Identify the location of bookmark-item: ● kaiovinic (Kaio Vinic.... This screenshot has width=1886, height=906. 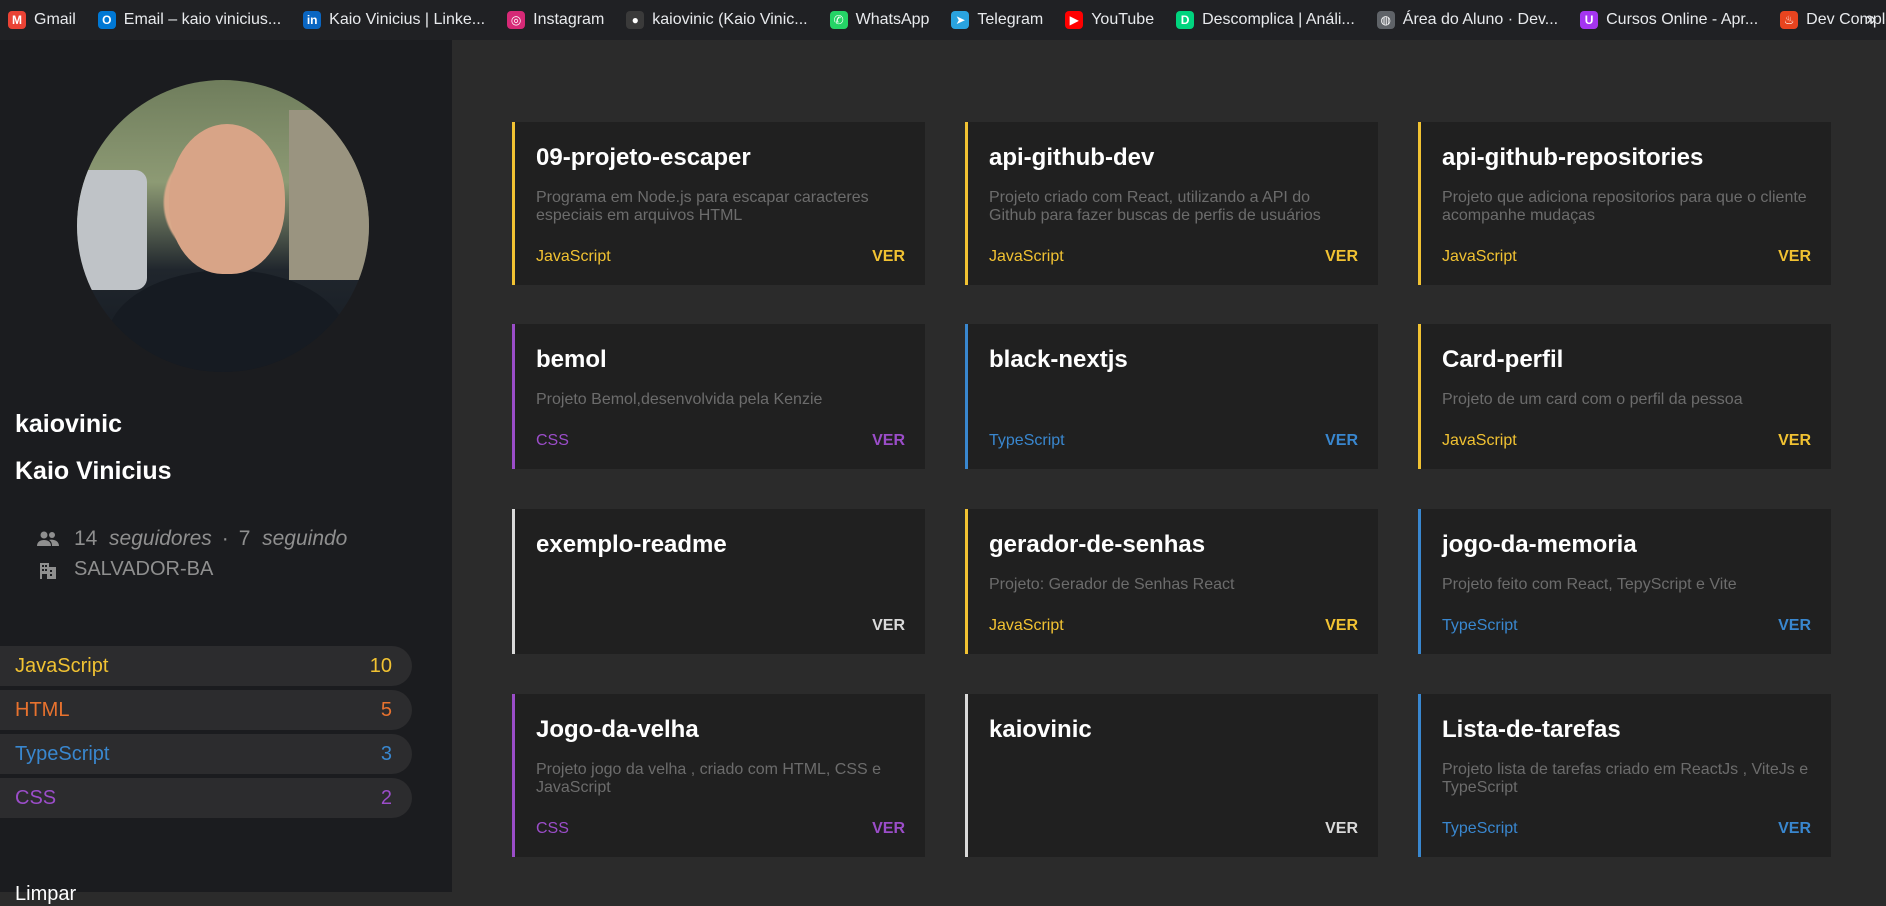
(717, 20).